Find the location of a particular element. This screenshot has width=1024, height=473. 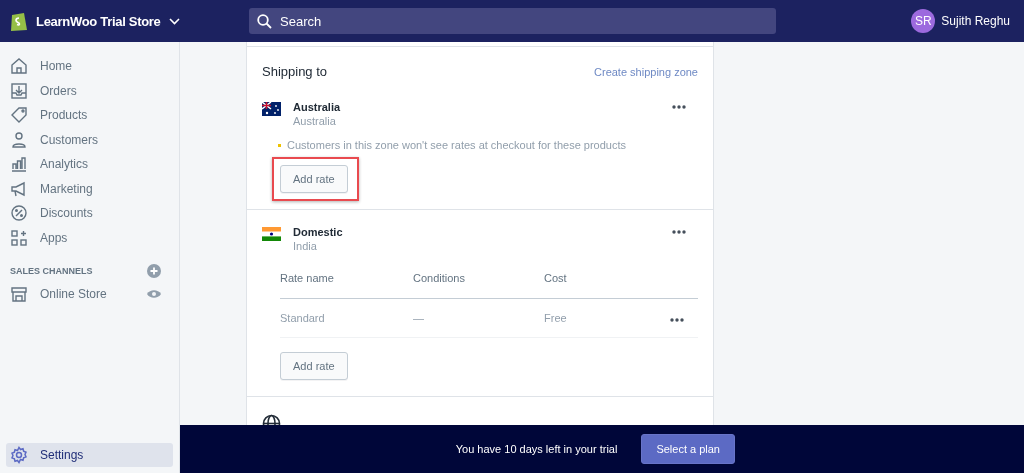

bar-chart-icon is located at coordinates (19, 164).